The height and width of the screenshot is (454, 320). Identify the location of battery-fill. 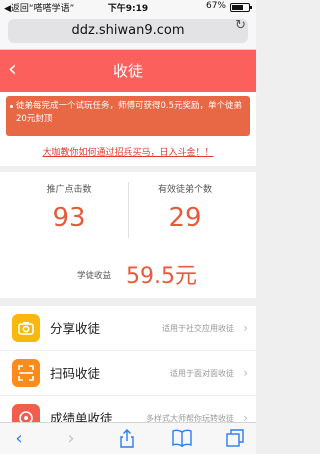
(237, 7).